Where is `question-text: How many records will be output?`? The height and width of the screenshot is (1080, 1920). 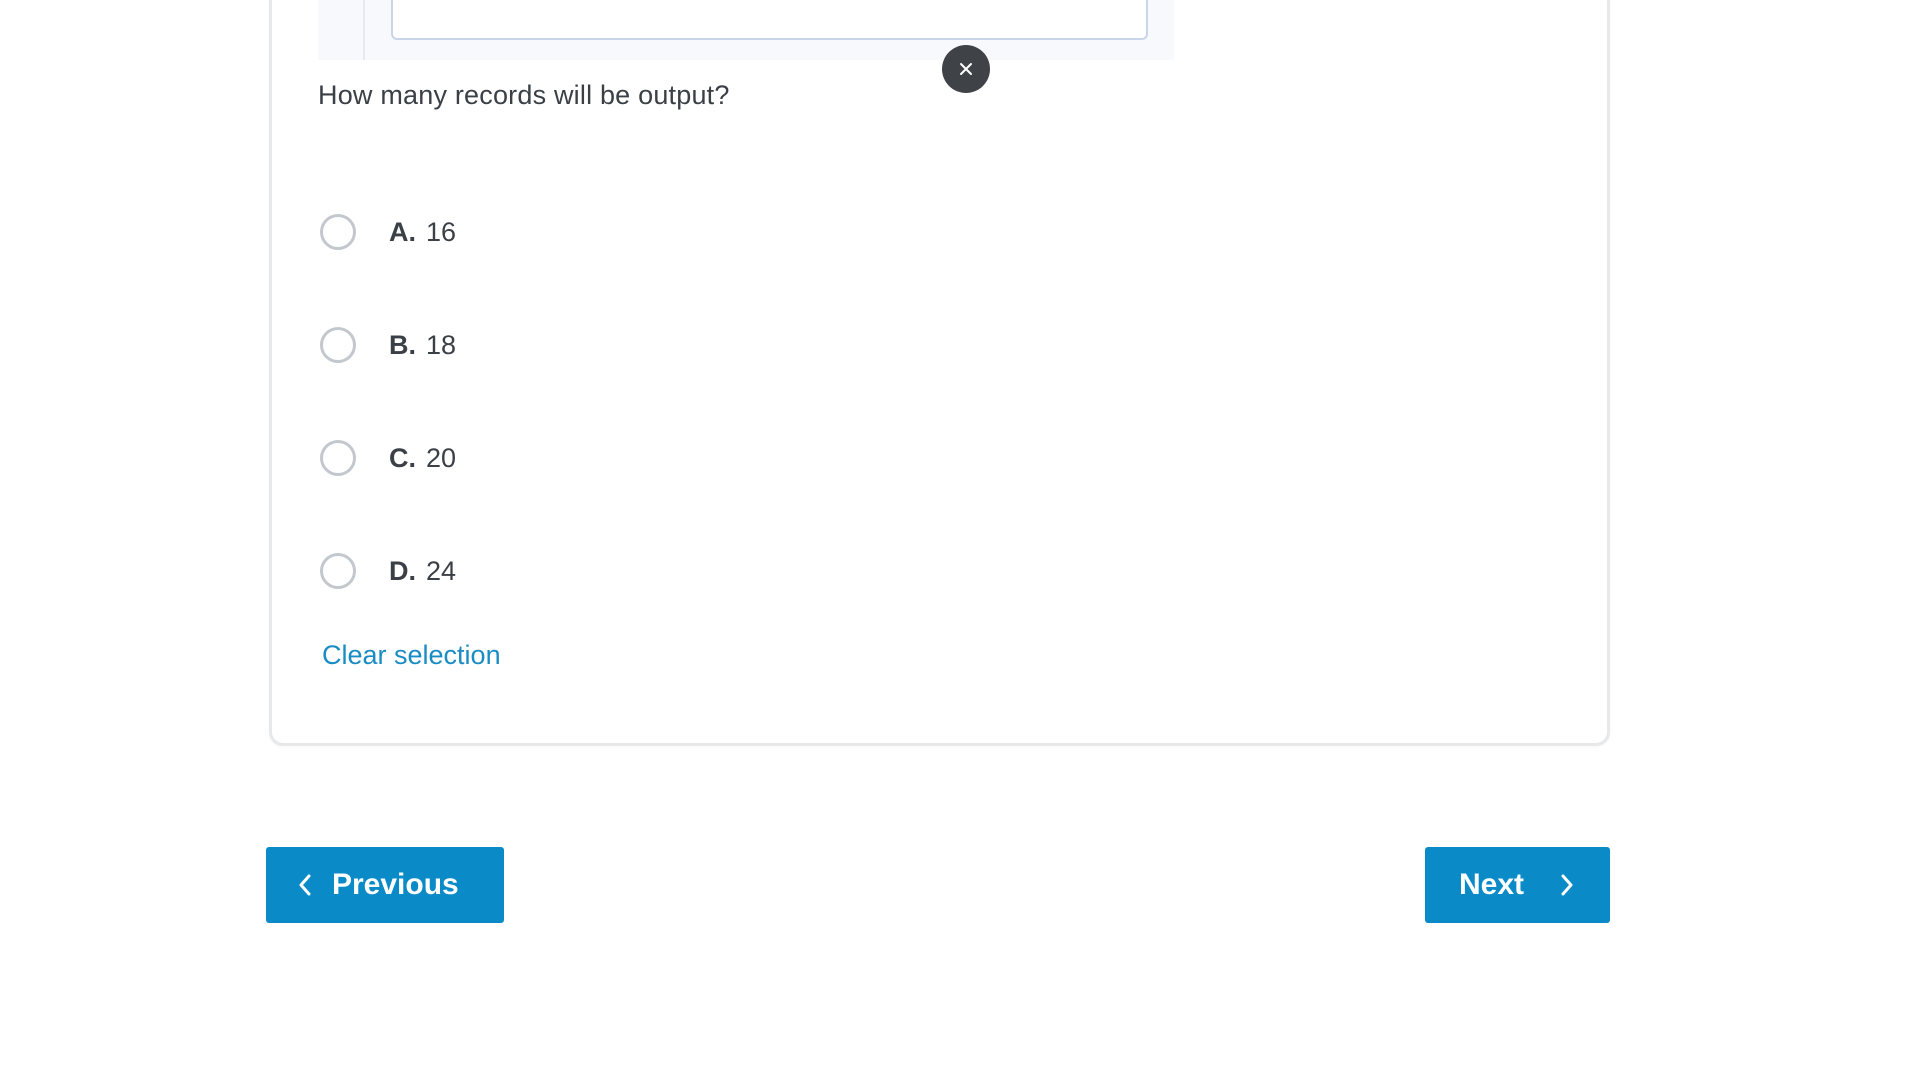 question-text: How many records will be output? is located at coordinates (524, 95).